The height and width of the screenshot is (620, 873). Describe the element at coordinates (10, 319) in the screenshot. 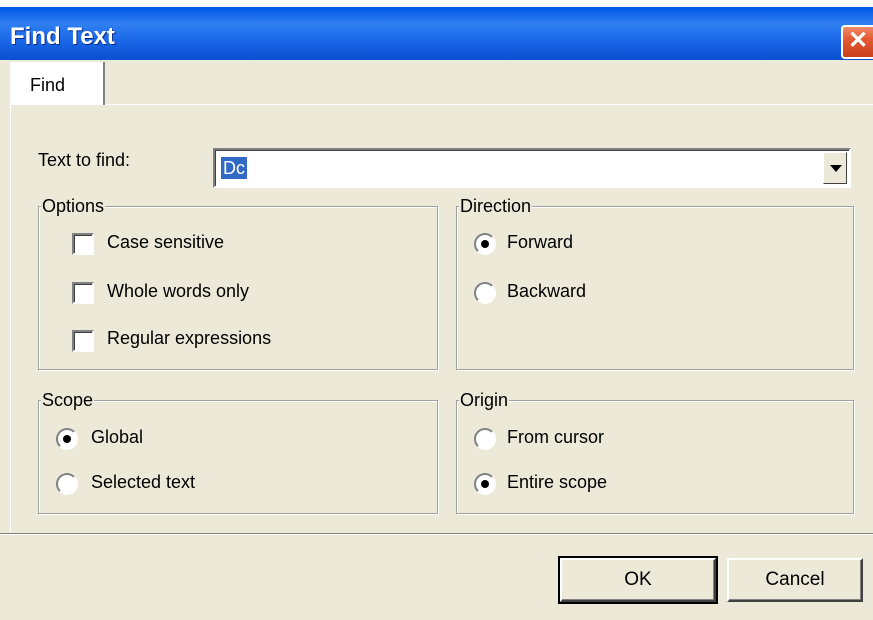

I see `tab-panel-edge` at that location.